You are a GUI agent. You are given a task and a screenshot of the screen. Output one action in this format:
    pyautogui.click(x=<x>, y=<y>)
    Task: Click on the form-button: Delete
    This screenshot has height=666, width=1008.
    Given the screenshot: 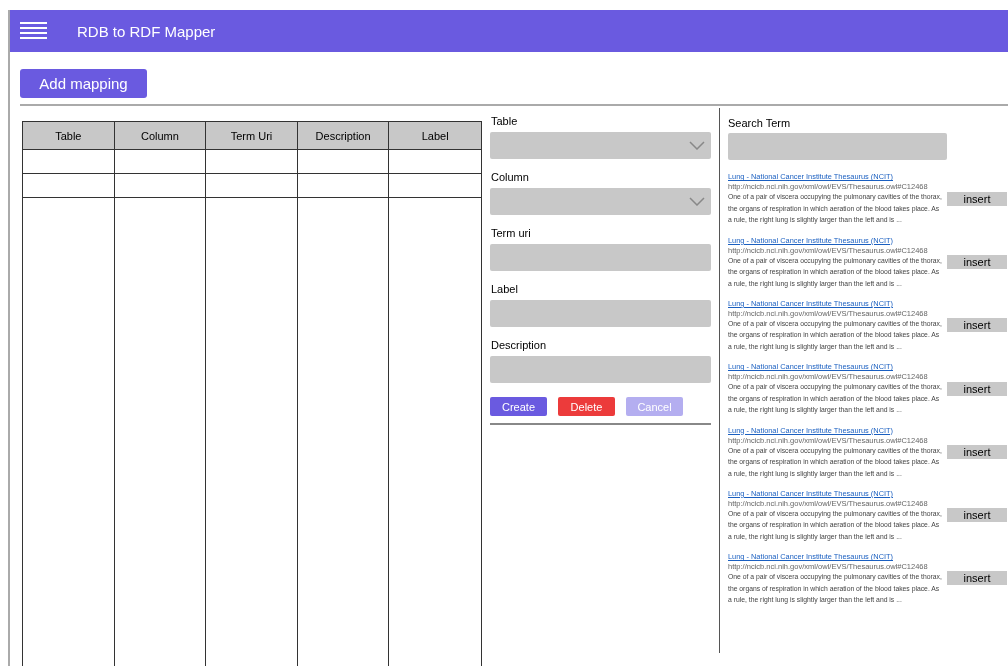 What is the action you would take?
    pyautogui.click(x=586, y=406)
    